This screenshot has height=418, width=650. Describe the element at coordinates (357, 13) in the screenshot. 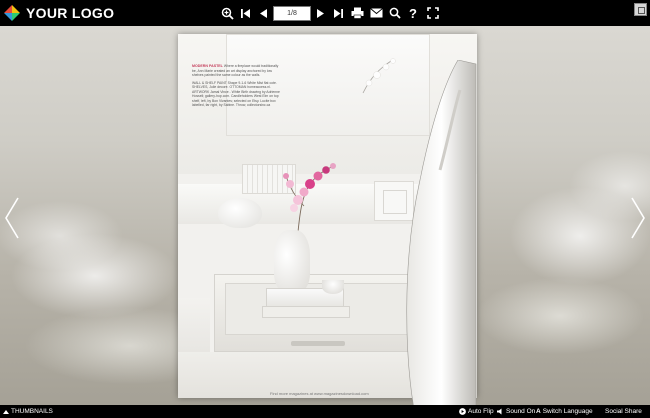

I see `print-icon` at that location.